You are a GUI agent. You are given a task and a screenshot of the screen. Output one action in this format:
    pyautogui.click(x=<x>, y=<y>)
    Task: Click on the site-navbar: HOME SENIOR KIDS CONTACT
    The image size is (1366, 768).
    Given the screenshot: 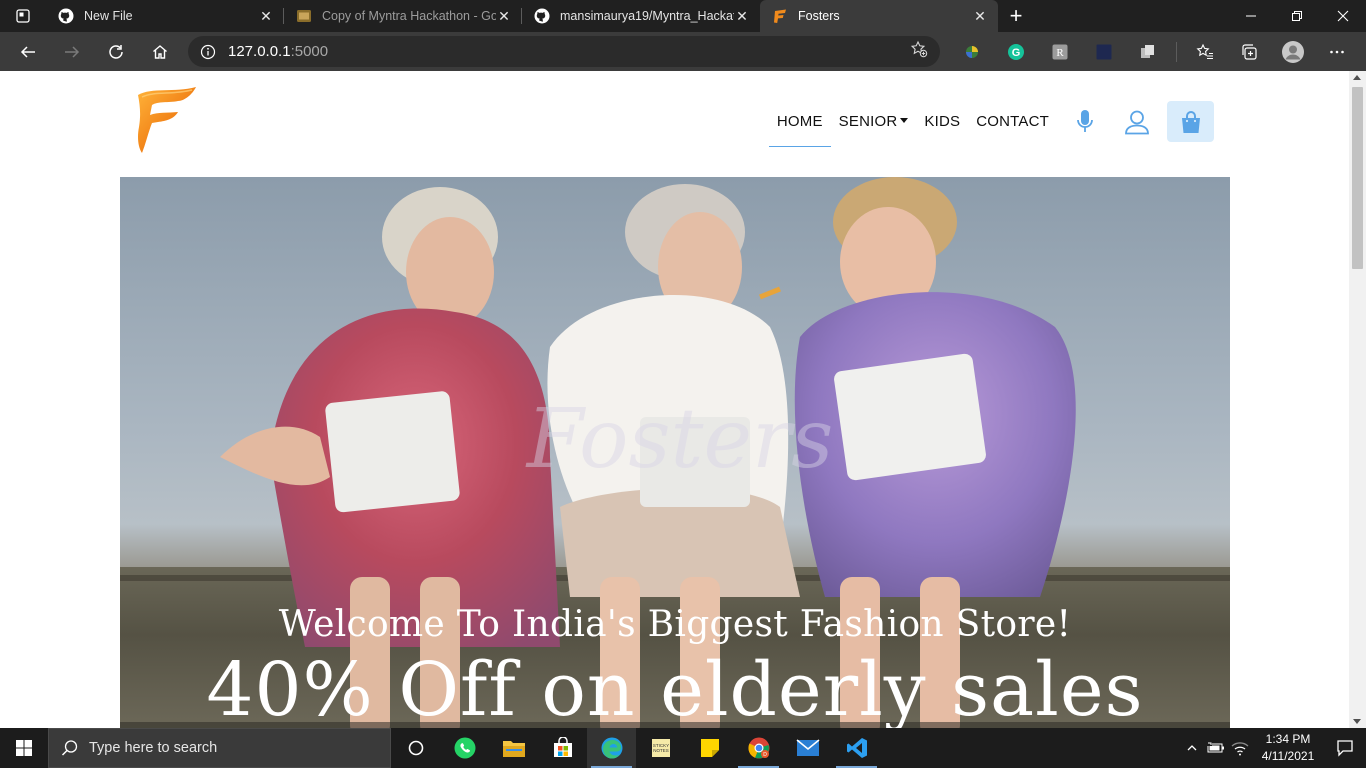 What is the action you would take?
    pyautogui.click(x=675, y=121)
    